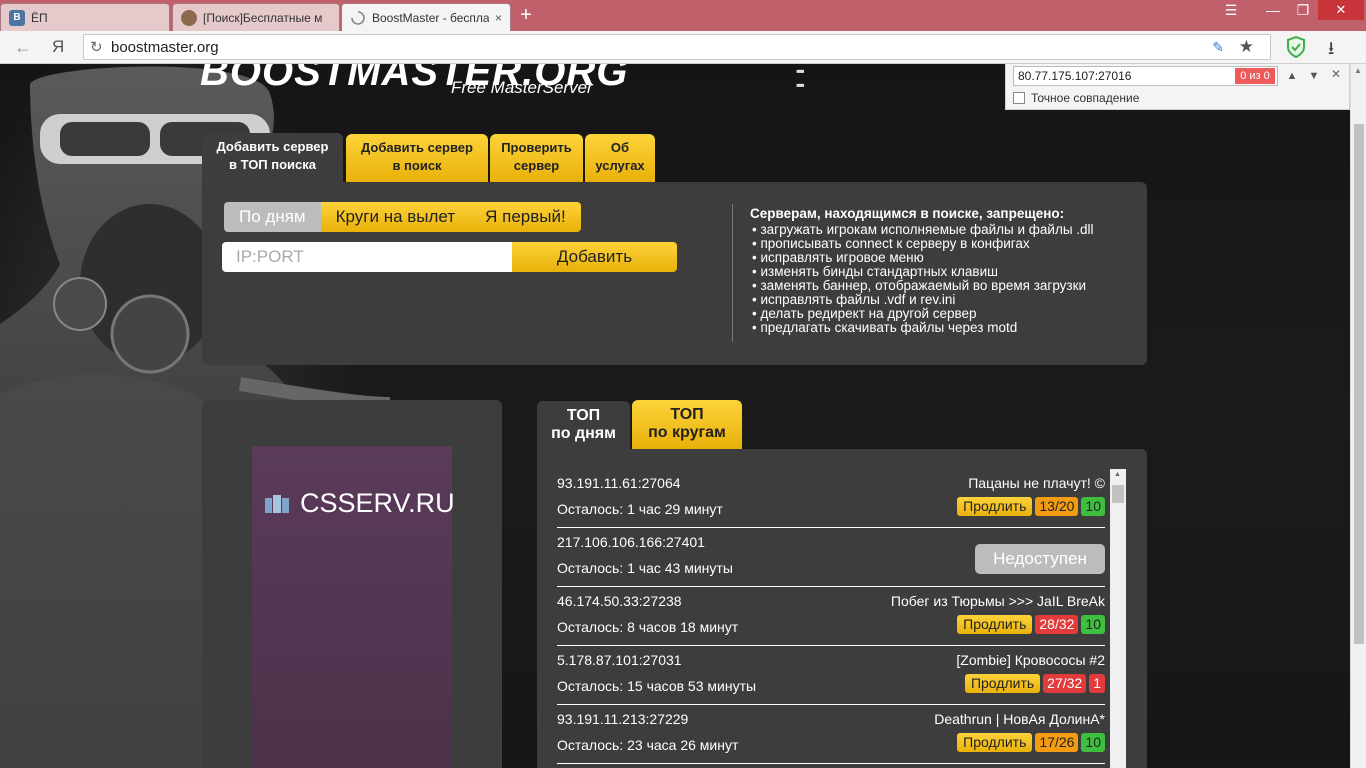  I want to click on mode-selector: По дням Круги на вылет Я первый!, so click(402, 217).